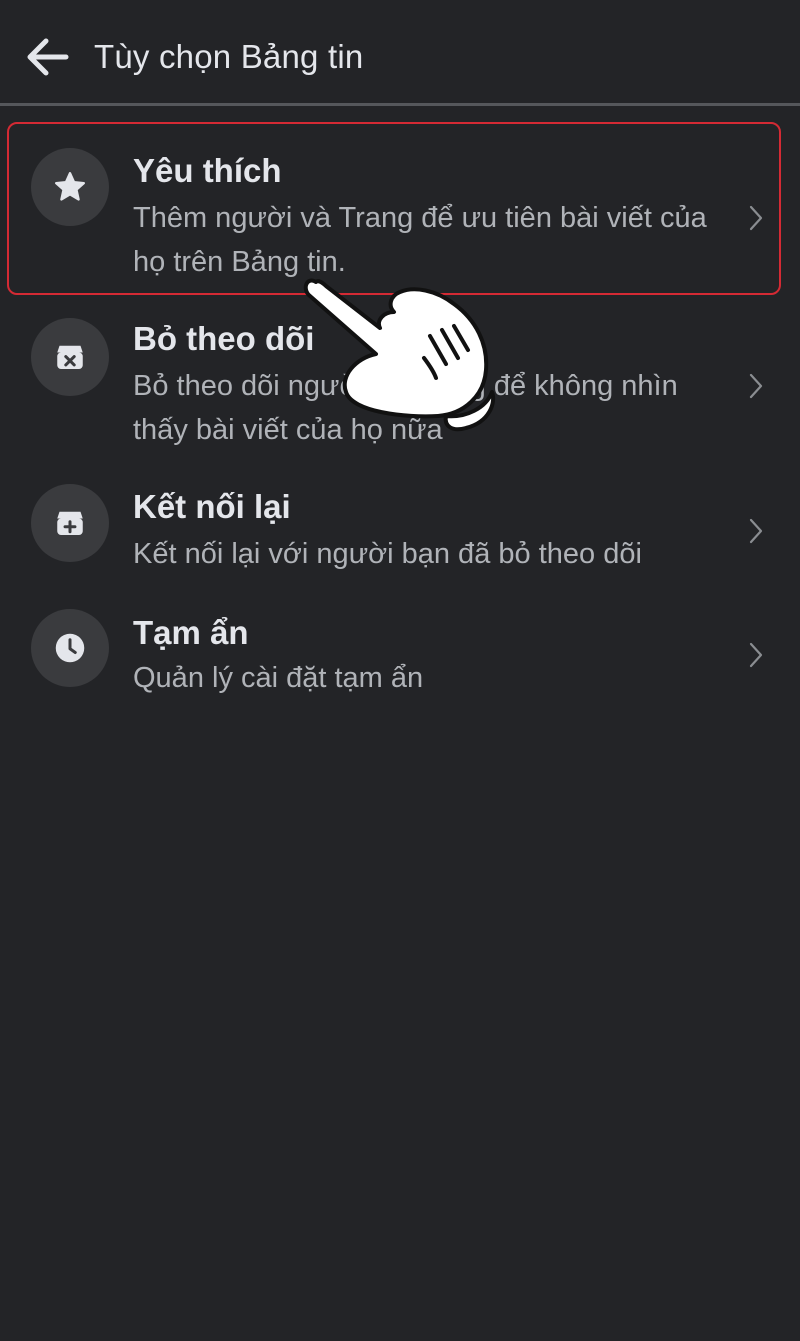 This screenshot has width=800, height=1341. I want to click on menu-item-title: Tạm ẩn, so click(191, 632).